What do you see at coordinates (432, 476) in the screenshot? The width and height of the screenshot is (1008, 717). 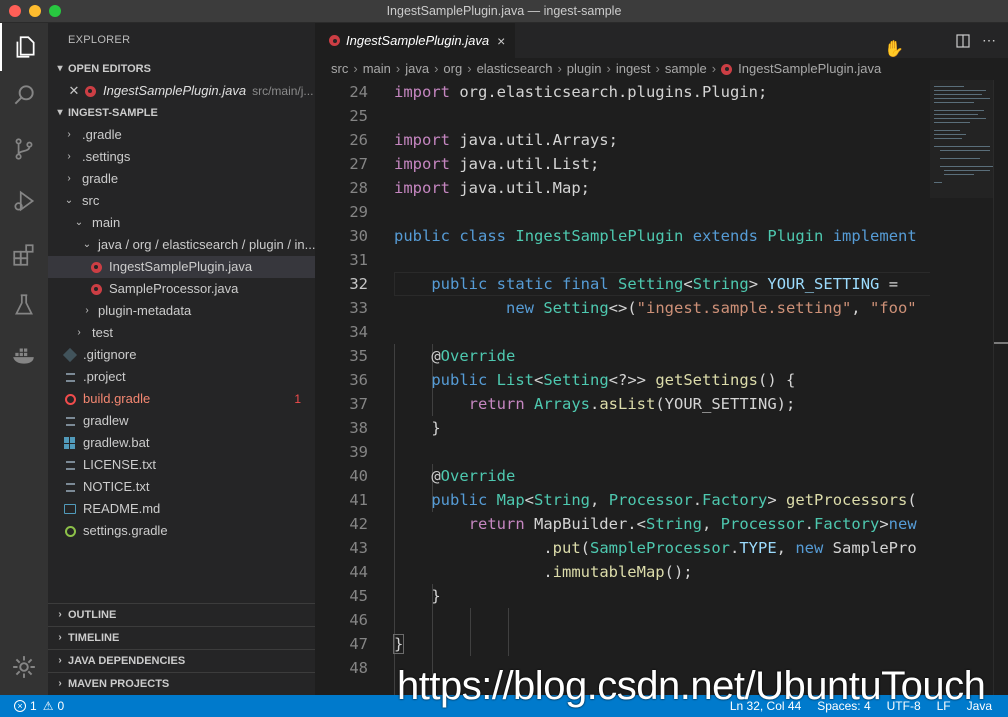 I see `code-line: 40 @Override` at bounding box center [432, 476].